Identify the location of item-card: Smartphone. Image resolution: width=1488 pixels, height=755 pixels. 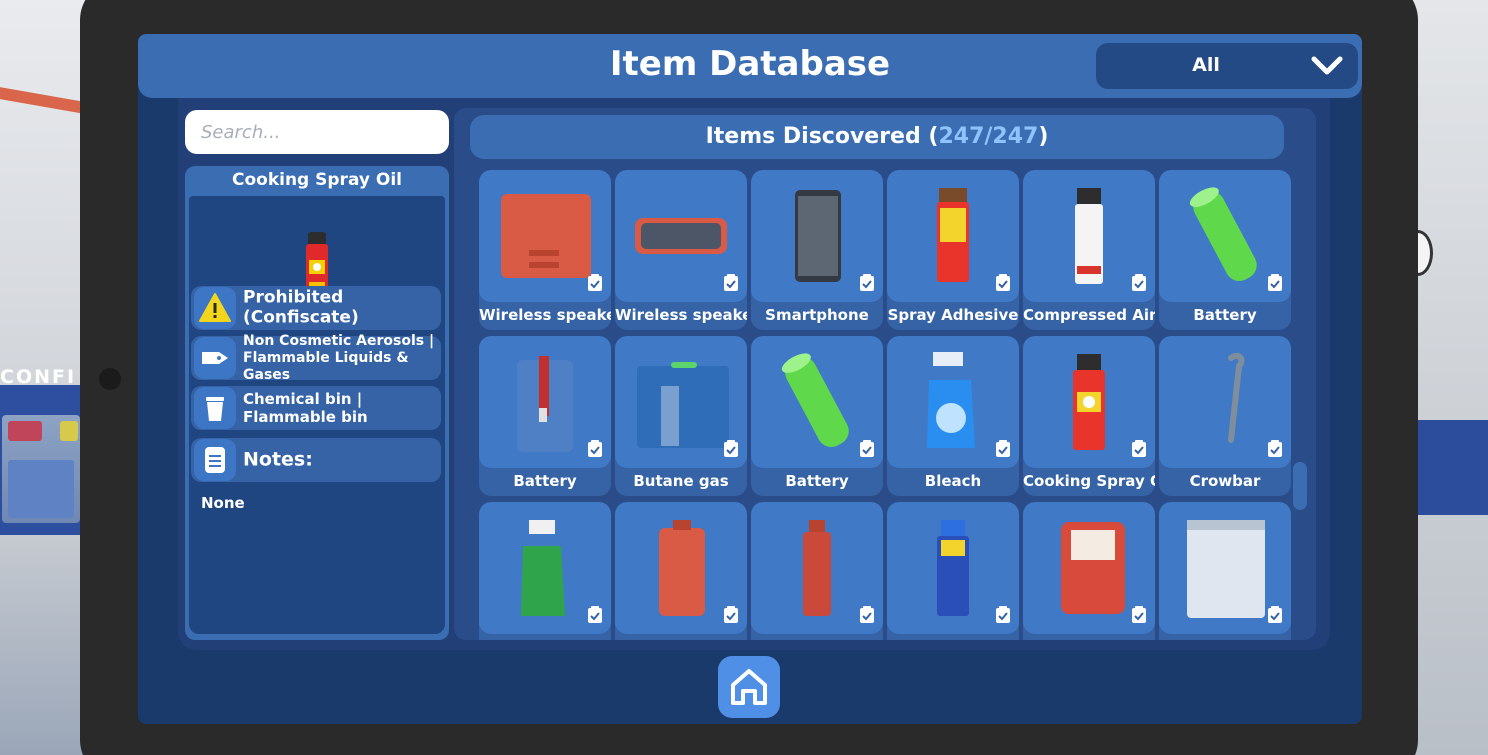
(817, 250).